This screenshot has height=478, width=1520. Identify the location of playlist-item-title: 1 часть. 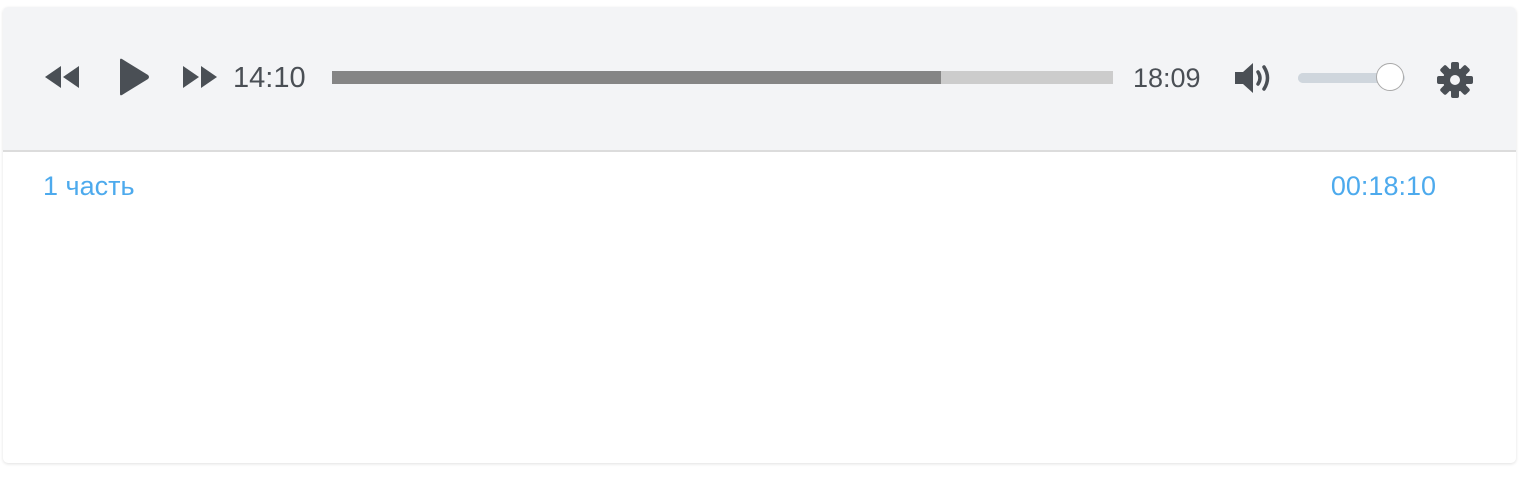
(89, 186).